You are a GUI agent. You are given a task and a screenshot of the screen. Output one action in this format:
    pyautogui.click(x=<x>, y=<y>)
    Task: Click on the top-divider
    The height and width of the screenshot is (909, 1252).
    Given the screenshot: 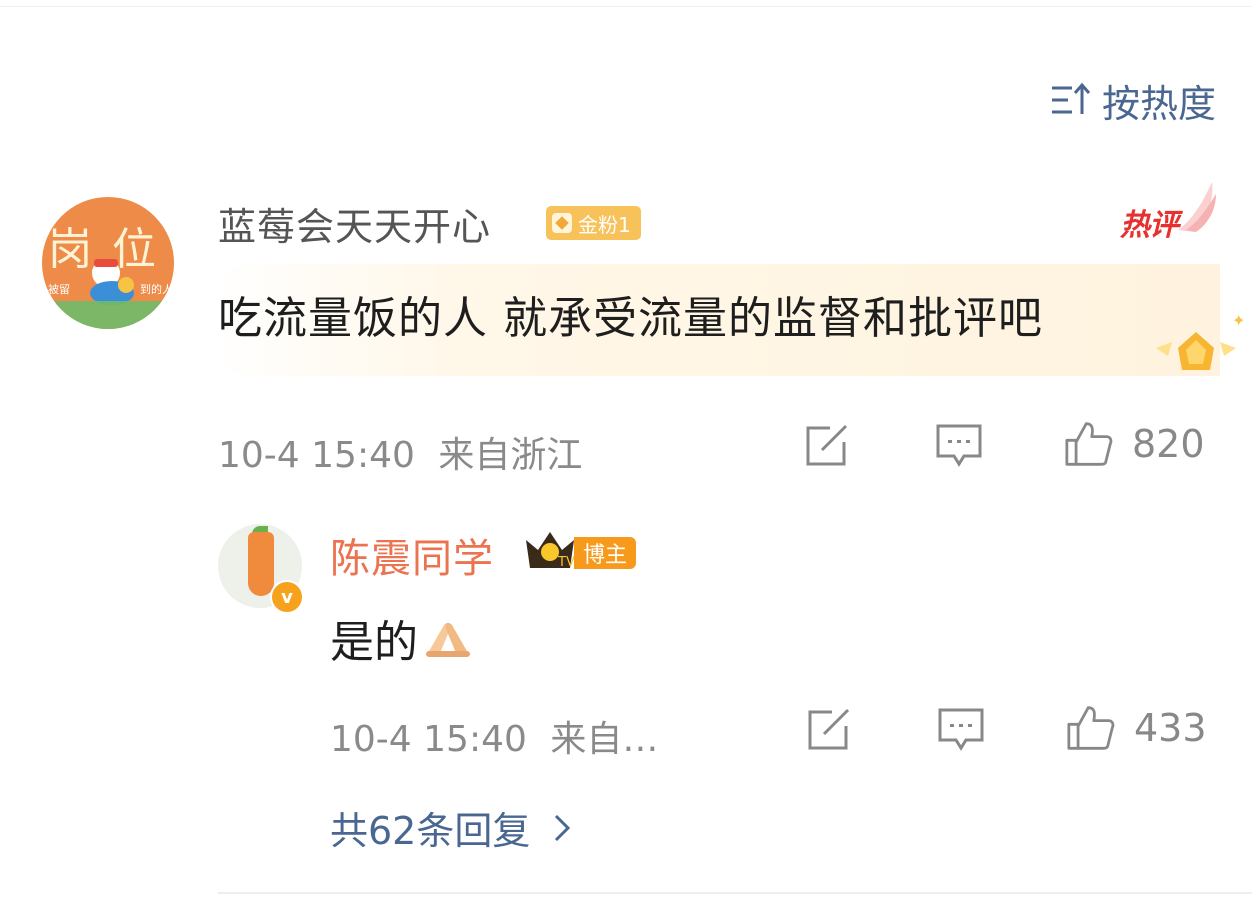 What is the action you would take?
    pyautogui.click(x=626, y=6)
    